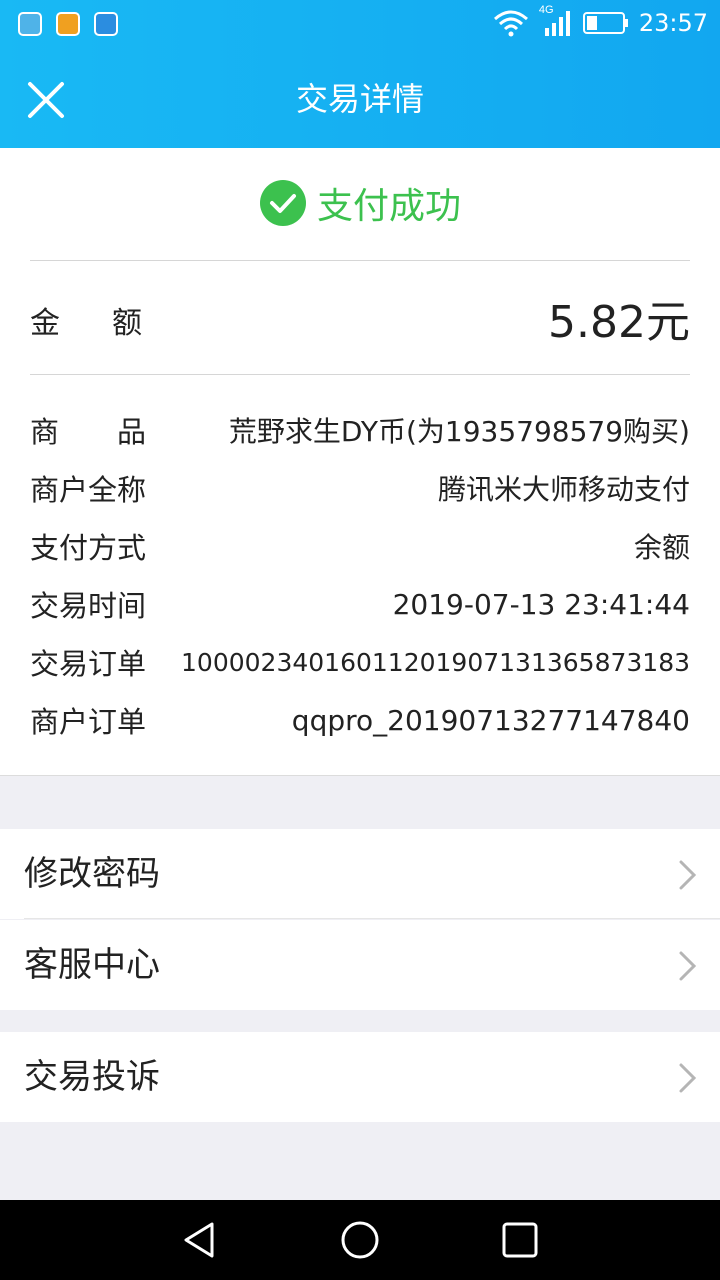 The image size is (720, 1280). I want to click on status-bar: 4G 23:57, so click(360, 25).